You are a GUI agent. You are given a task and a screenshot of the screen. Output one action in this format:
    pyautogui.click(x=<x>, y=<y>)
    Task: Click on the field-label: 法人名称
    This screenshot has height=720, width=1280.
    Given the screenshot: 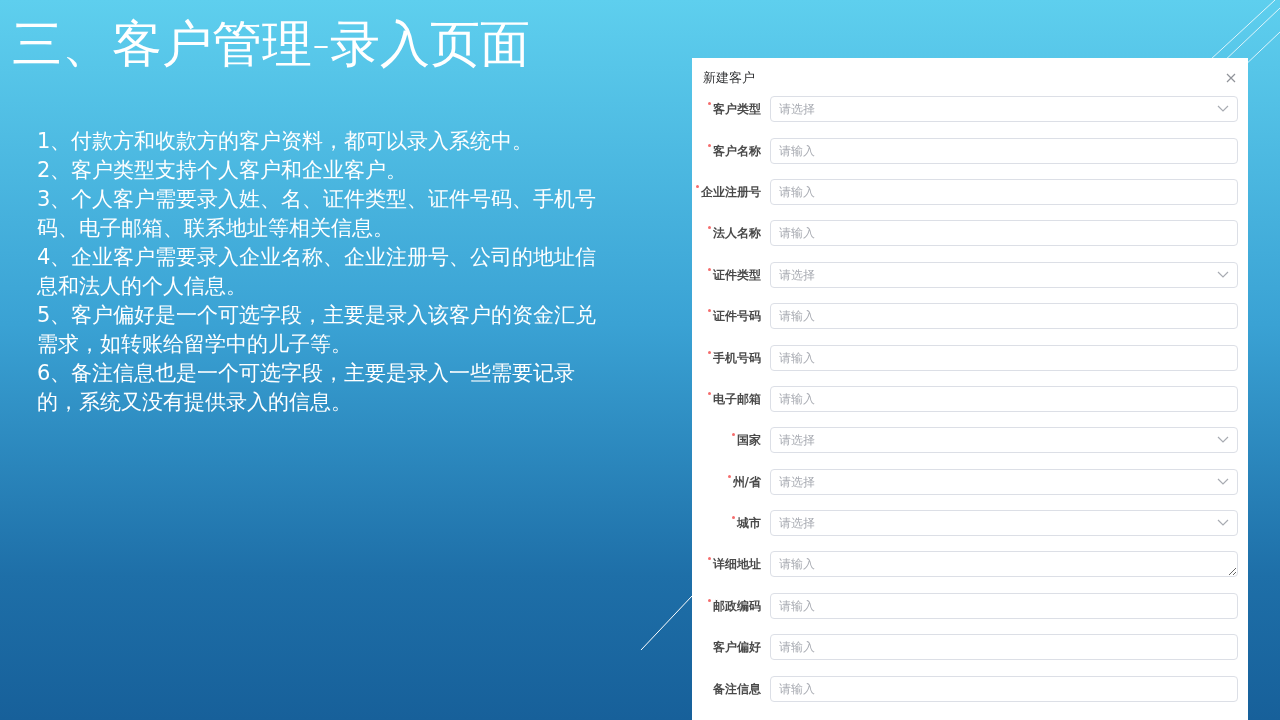 What is the action you would take?
    pyautogui.click(x=737, y=234)
    